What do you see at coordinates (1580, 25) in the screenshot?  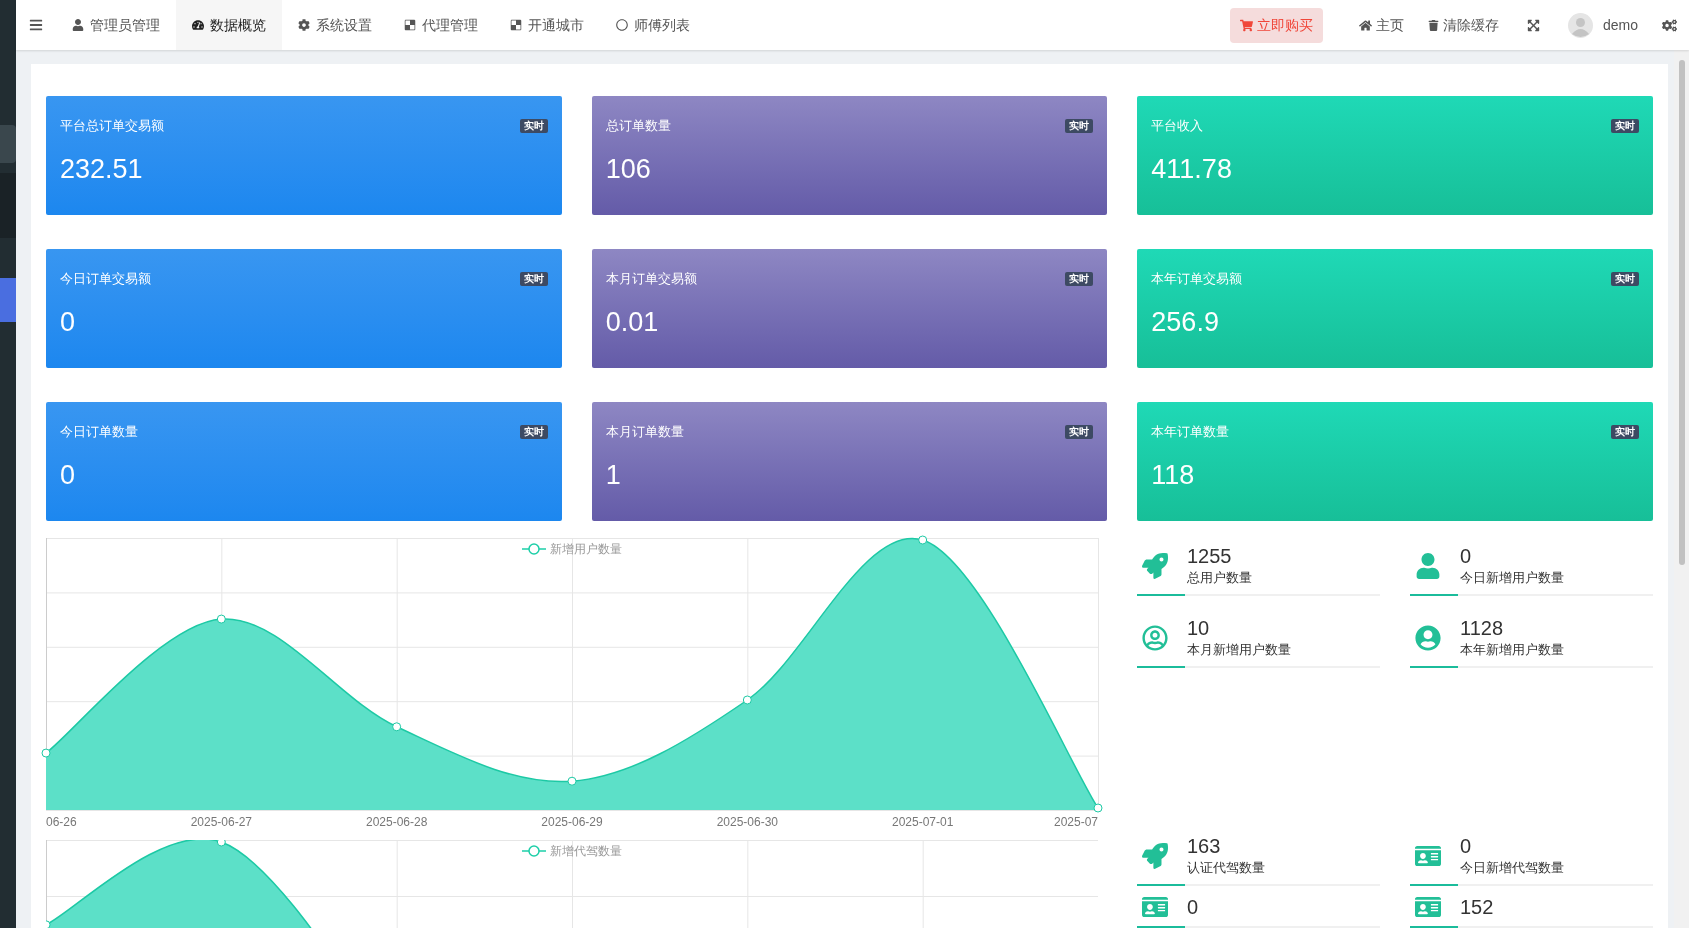 I see `avatar-icon` at bounding box center [1580, 25].